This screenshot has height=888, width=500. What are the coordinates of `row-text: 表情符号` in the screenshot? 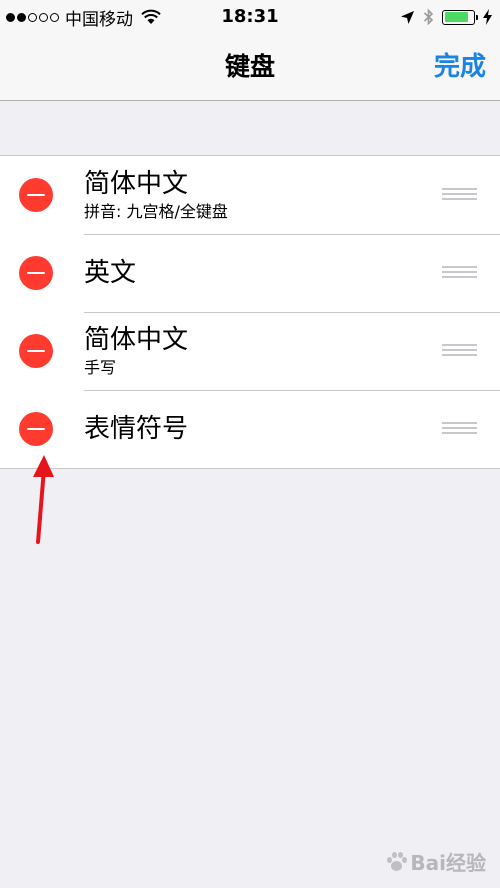 It's located at (136, 429).